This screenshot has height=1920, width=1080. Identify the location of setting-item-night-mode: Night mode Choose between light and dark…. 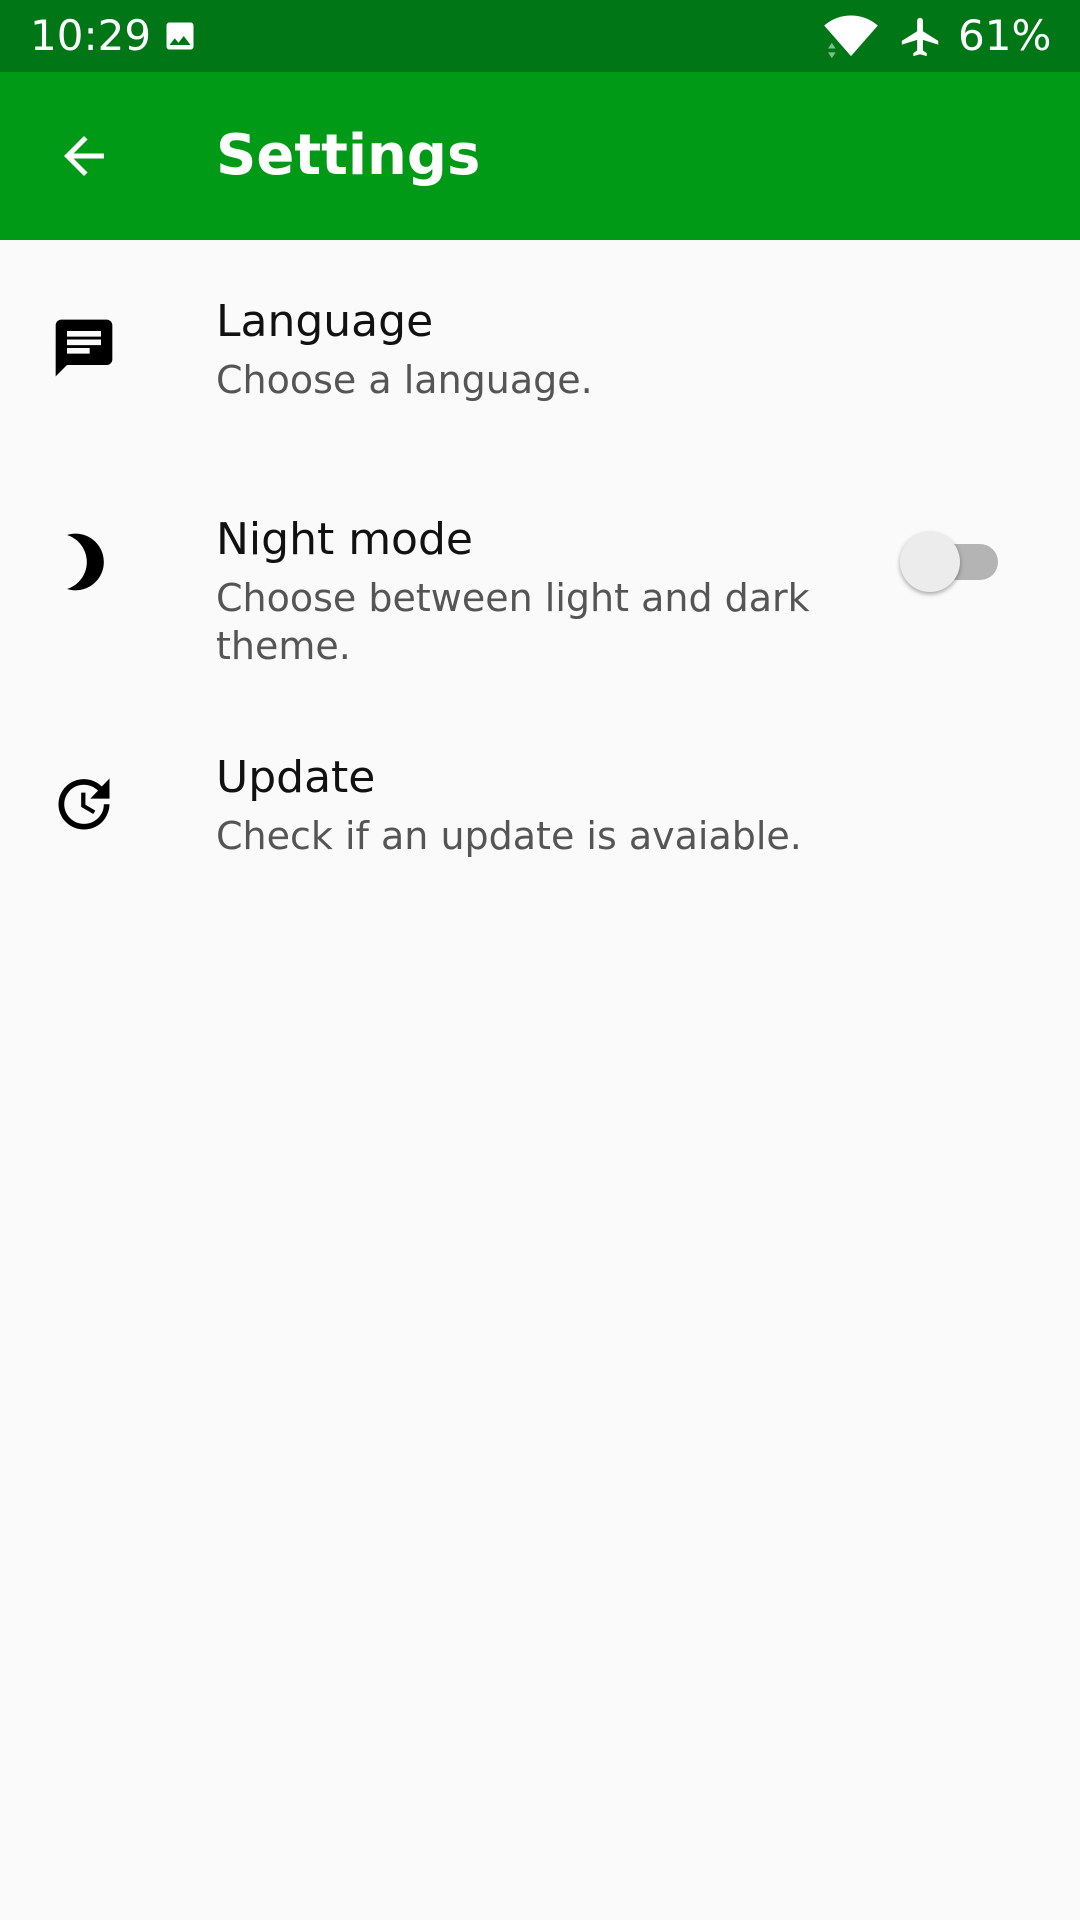
(540, 588).